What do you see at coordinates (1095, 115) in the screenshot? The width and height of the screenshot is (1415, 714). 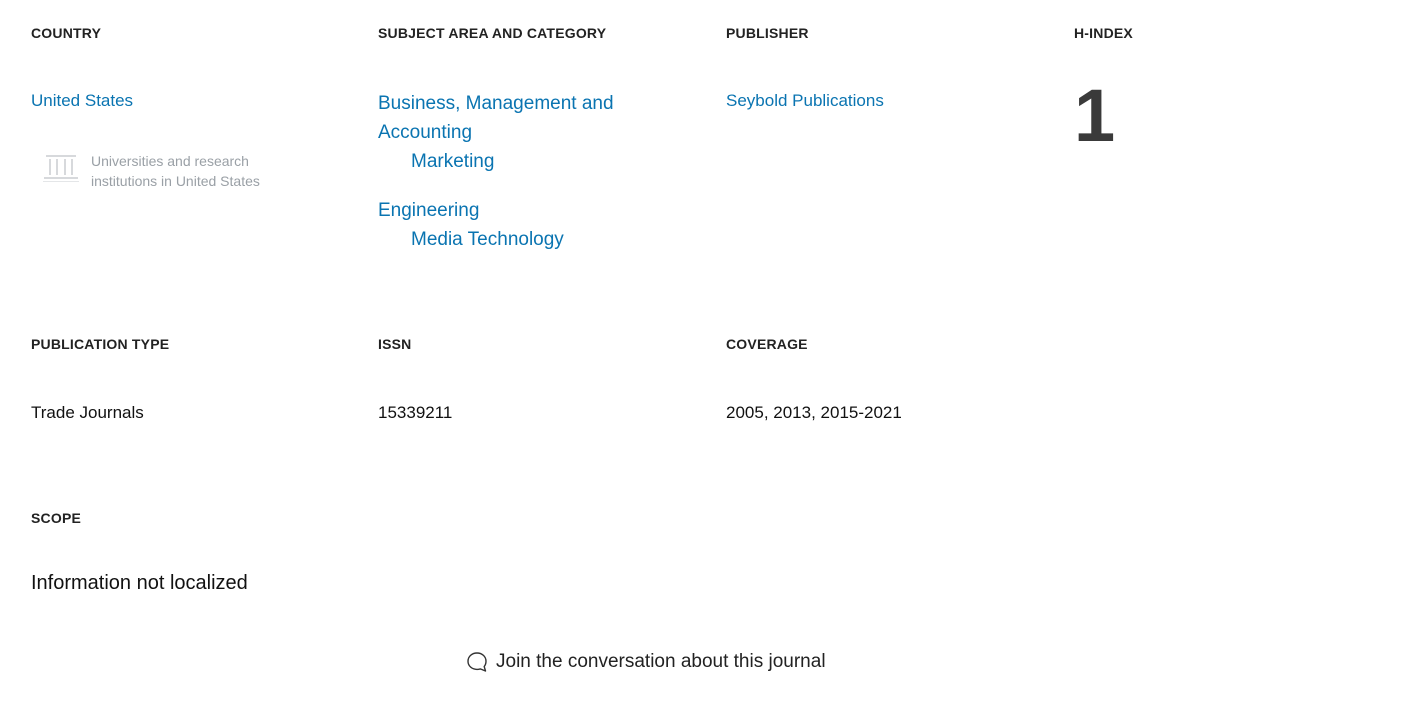 I see `hindex-value: 1` at bounding box center [1095, 115].